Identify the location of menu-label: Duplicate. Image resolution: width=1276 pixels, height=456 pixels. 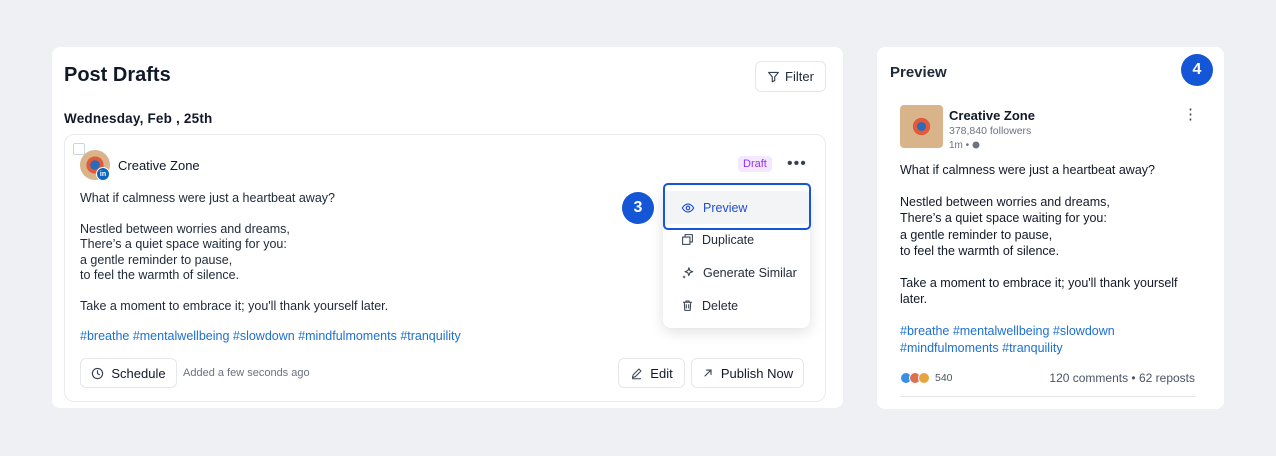
(728, 239).